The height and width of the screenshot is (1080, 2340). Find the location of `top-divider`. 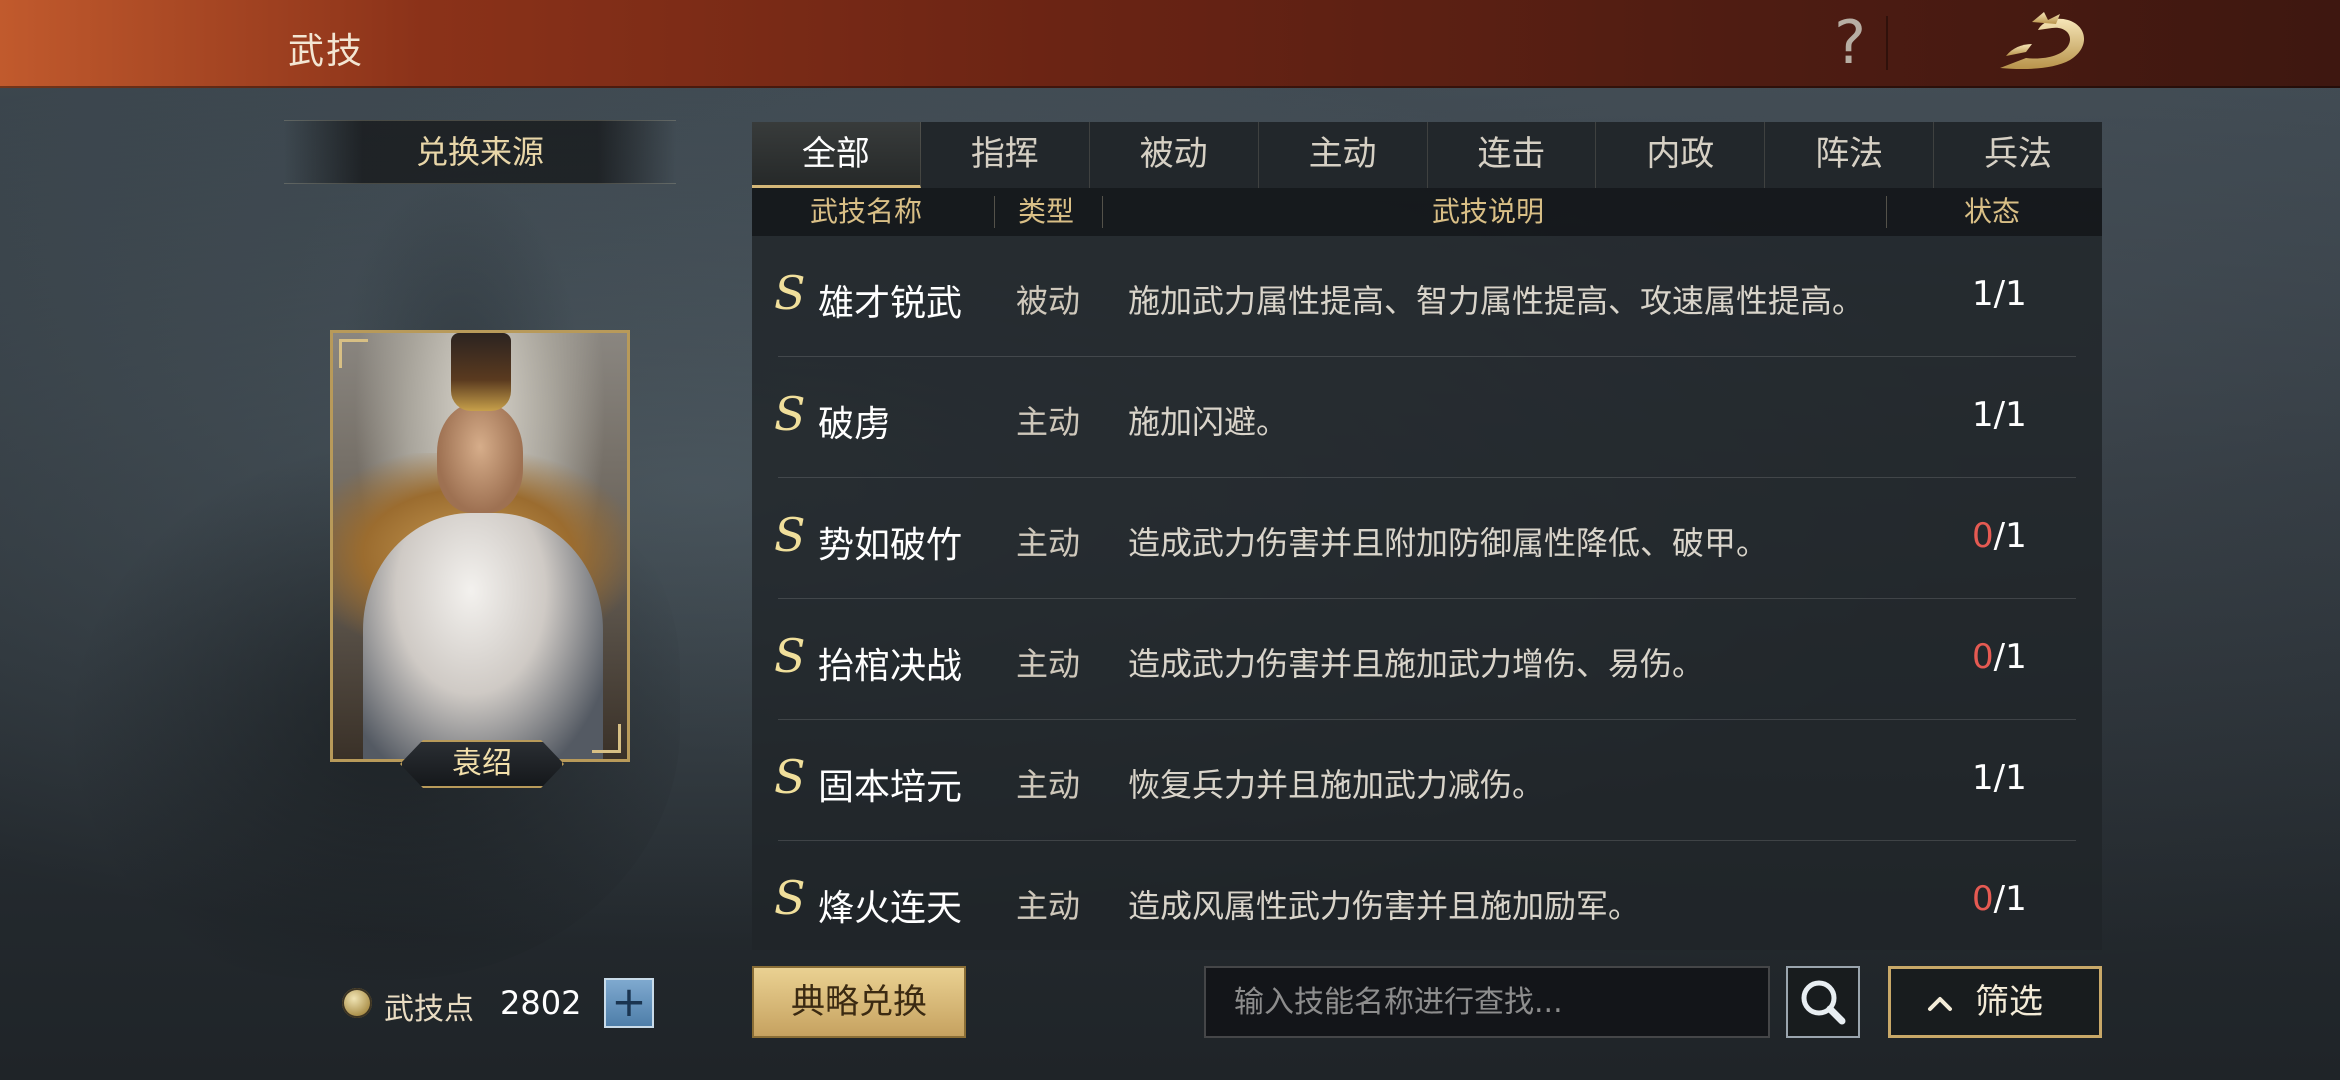

top-divider is located at coordinates (1887, 43).